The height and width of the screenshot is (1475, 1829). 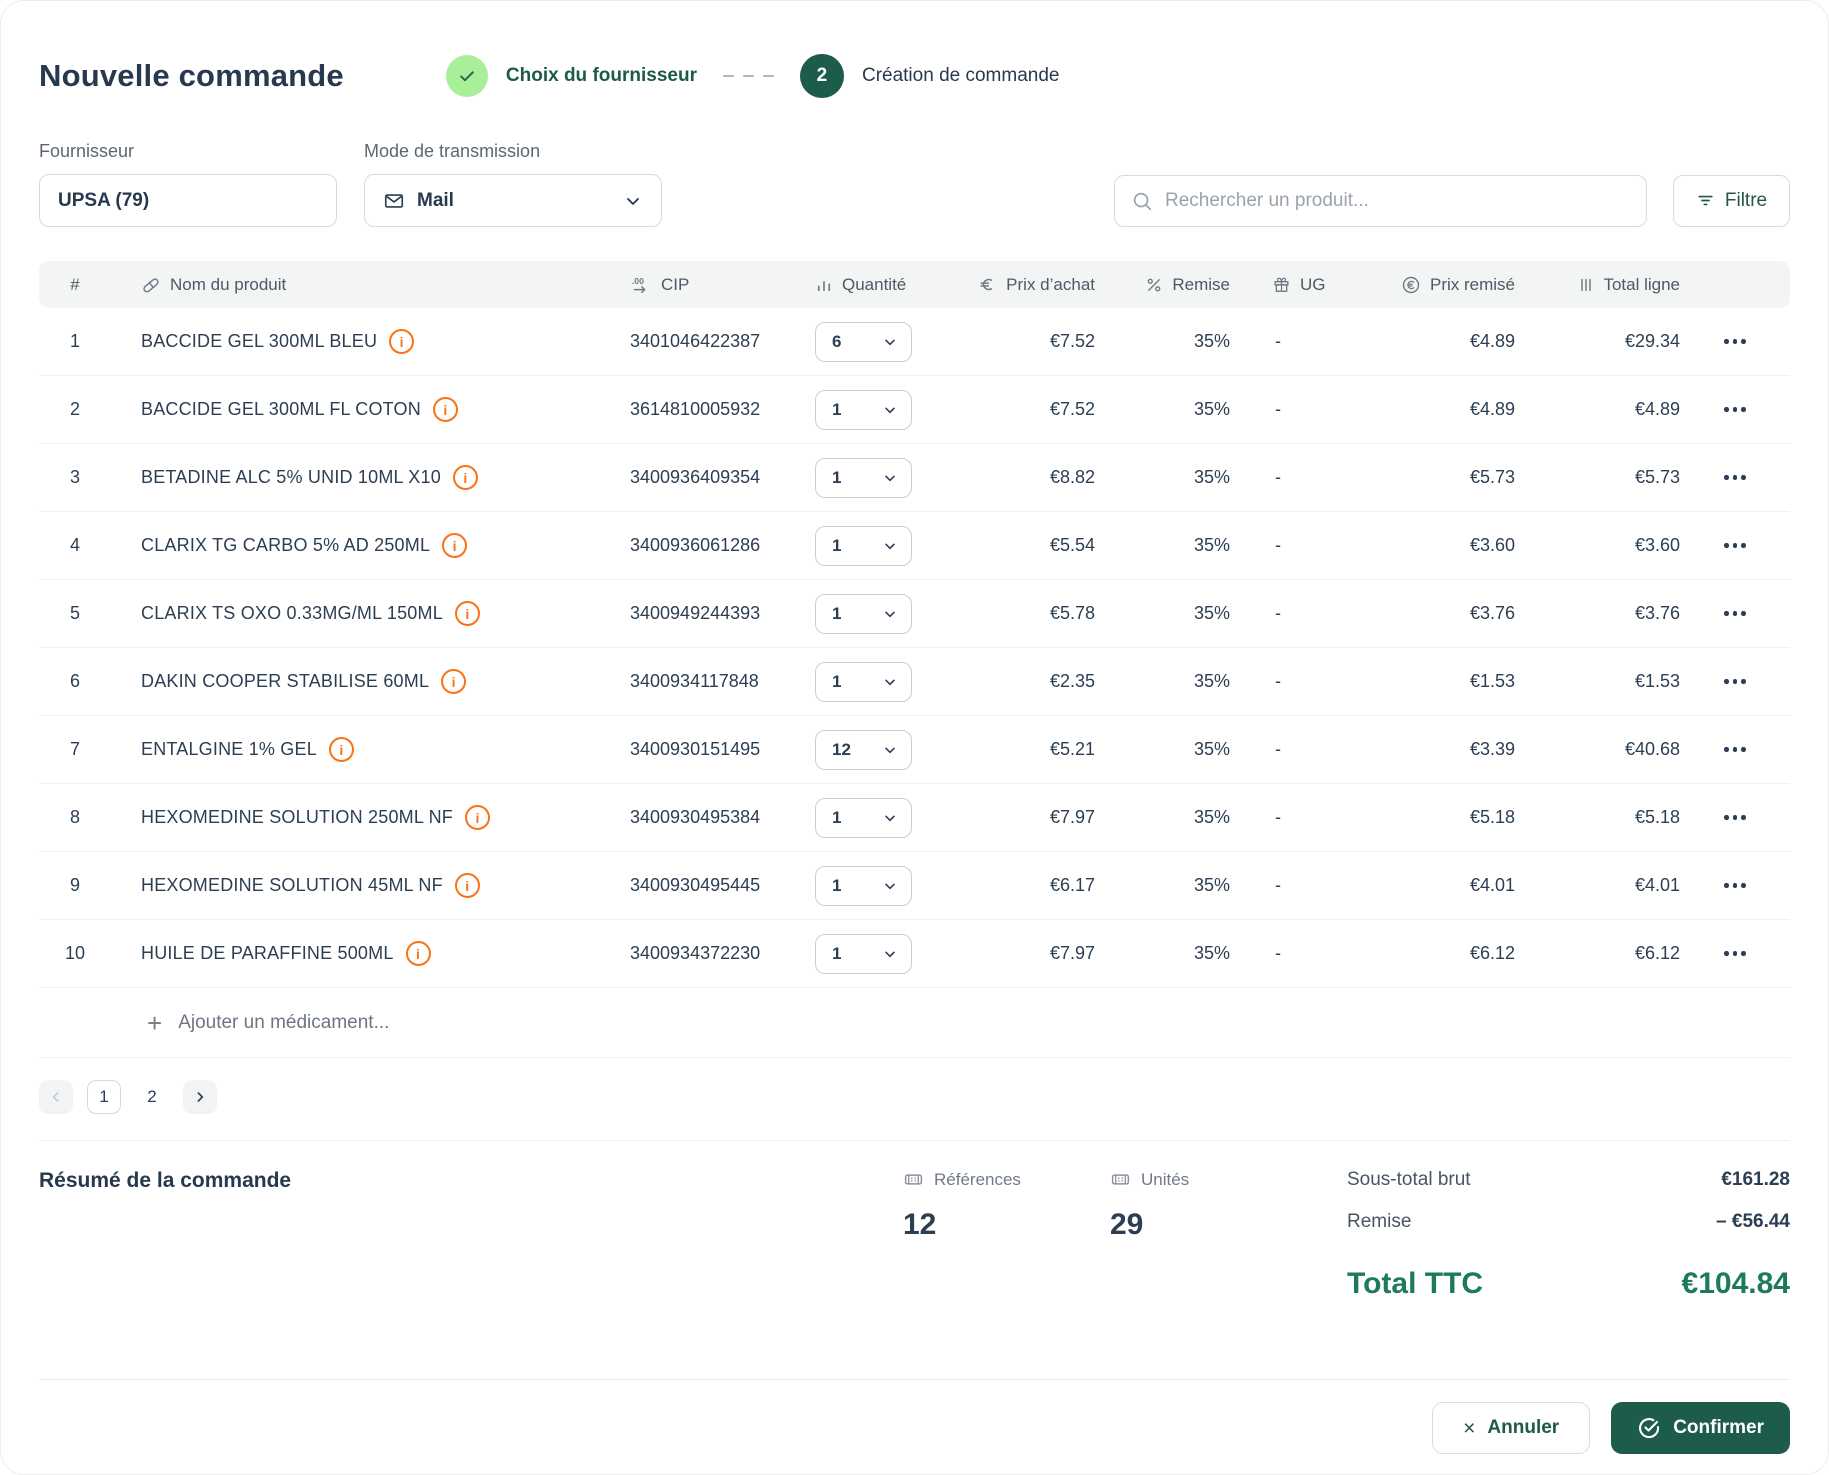 I want to click on row-number: 6, so click(x=74, y=681).